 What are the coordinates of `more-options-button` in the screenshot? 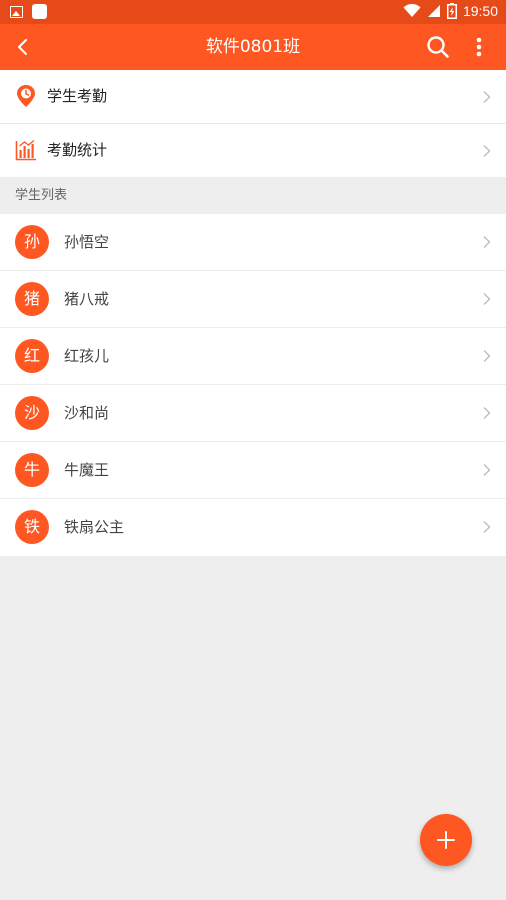 It's located at (479, 47).